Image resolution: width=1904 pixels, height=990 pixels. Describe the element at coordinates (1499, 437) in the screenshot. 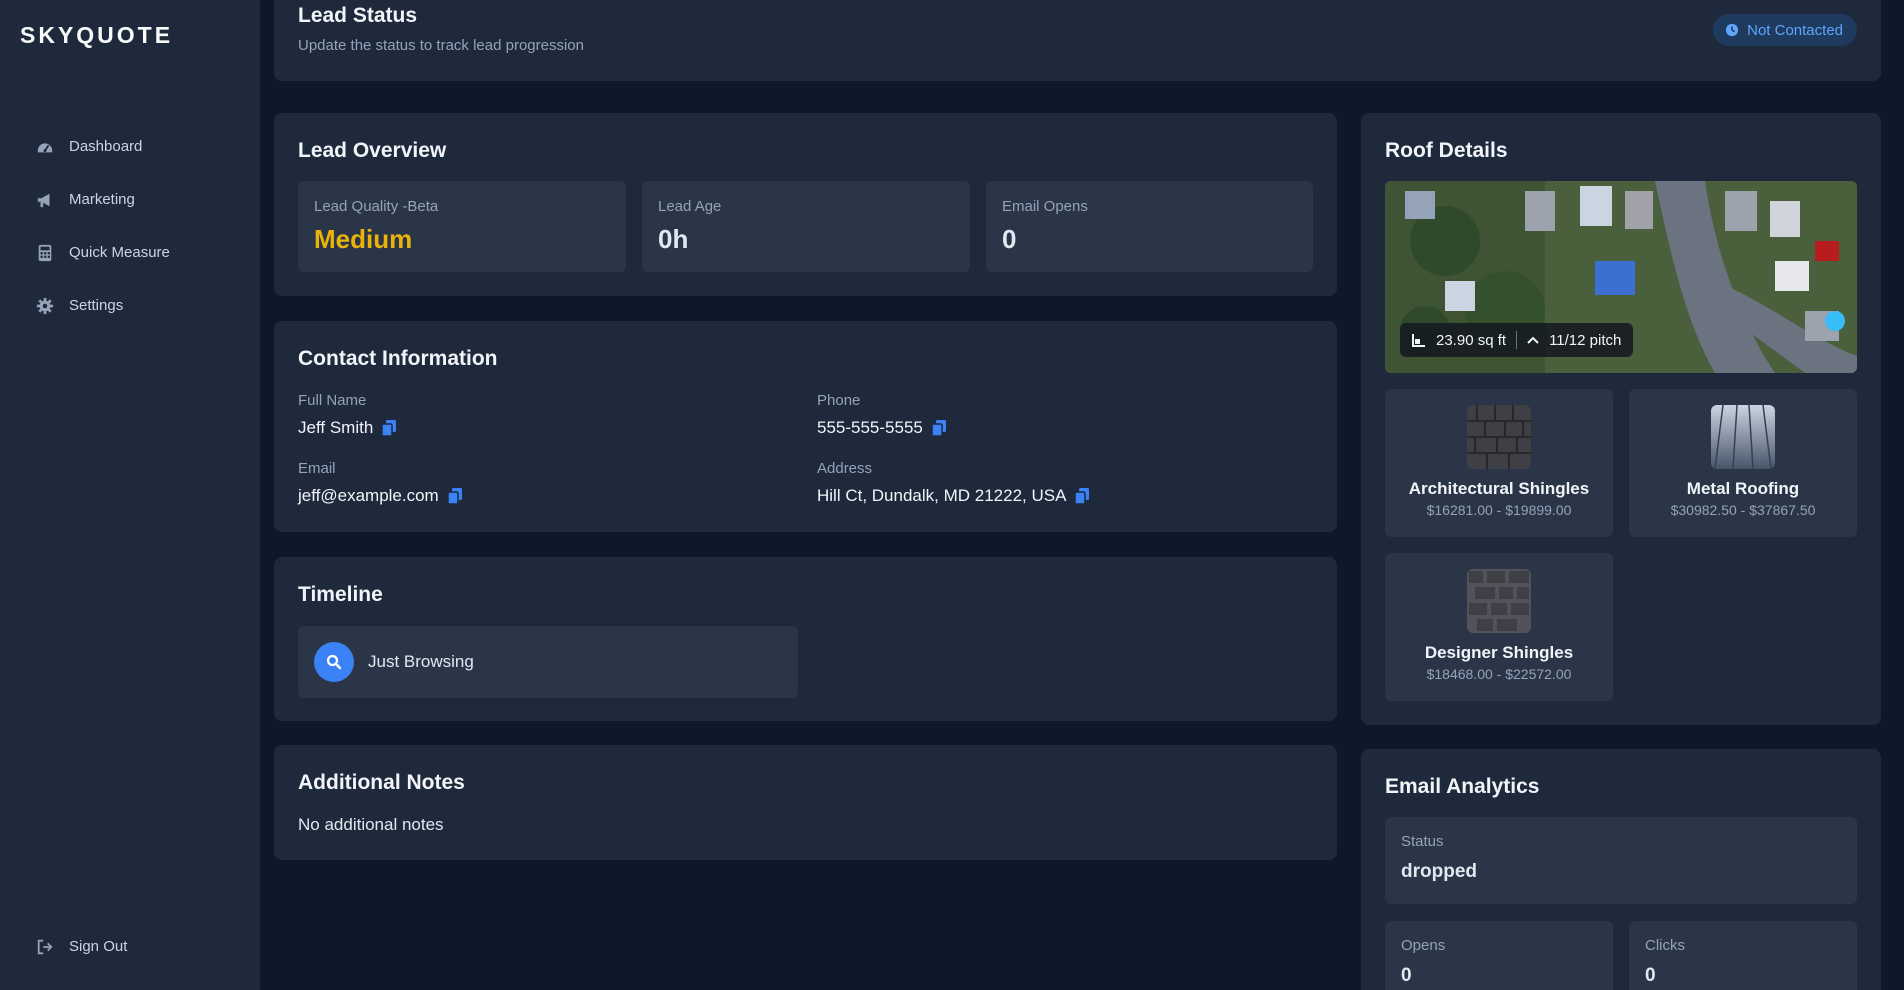

I see `architectural-shingles-thumbnail` at that location.